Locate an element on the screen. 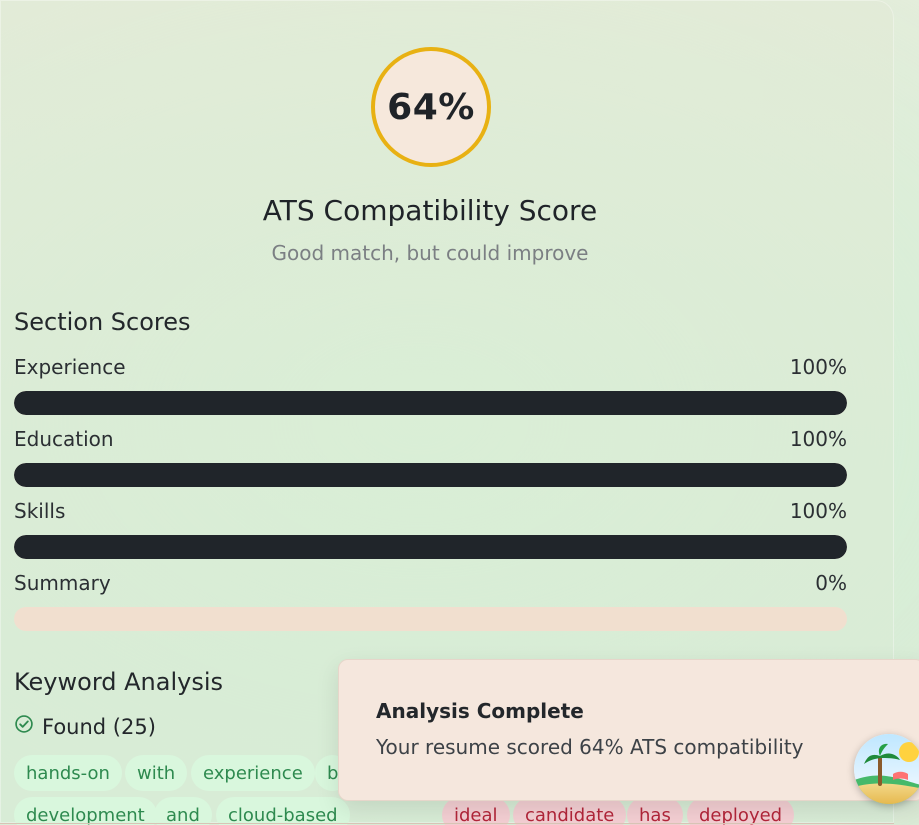 This screenshot has width=919, height=825. keyword-chip-text: has is located at coordinates (655, 814).